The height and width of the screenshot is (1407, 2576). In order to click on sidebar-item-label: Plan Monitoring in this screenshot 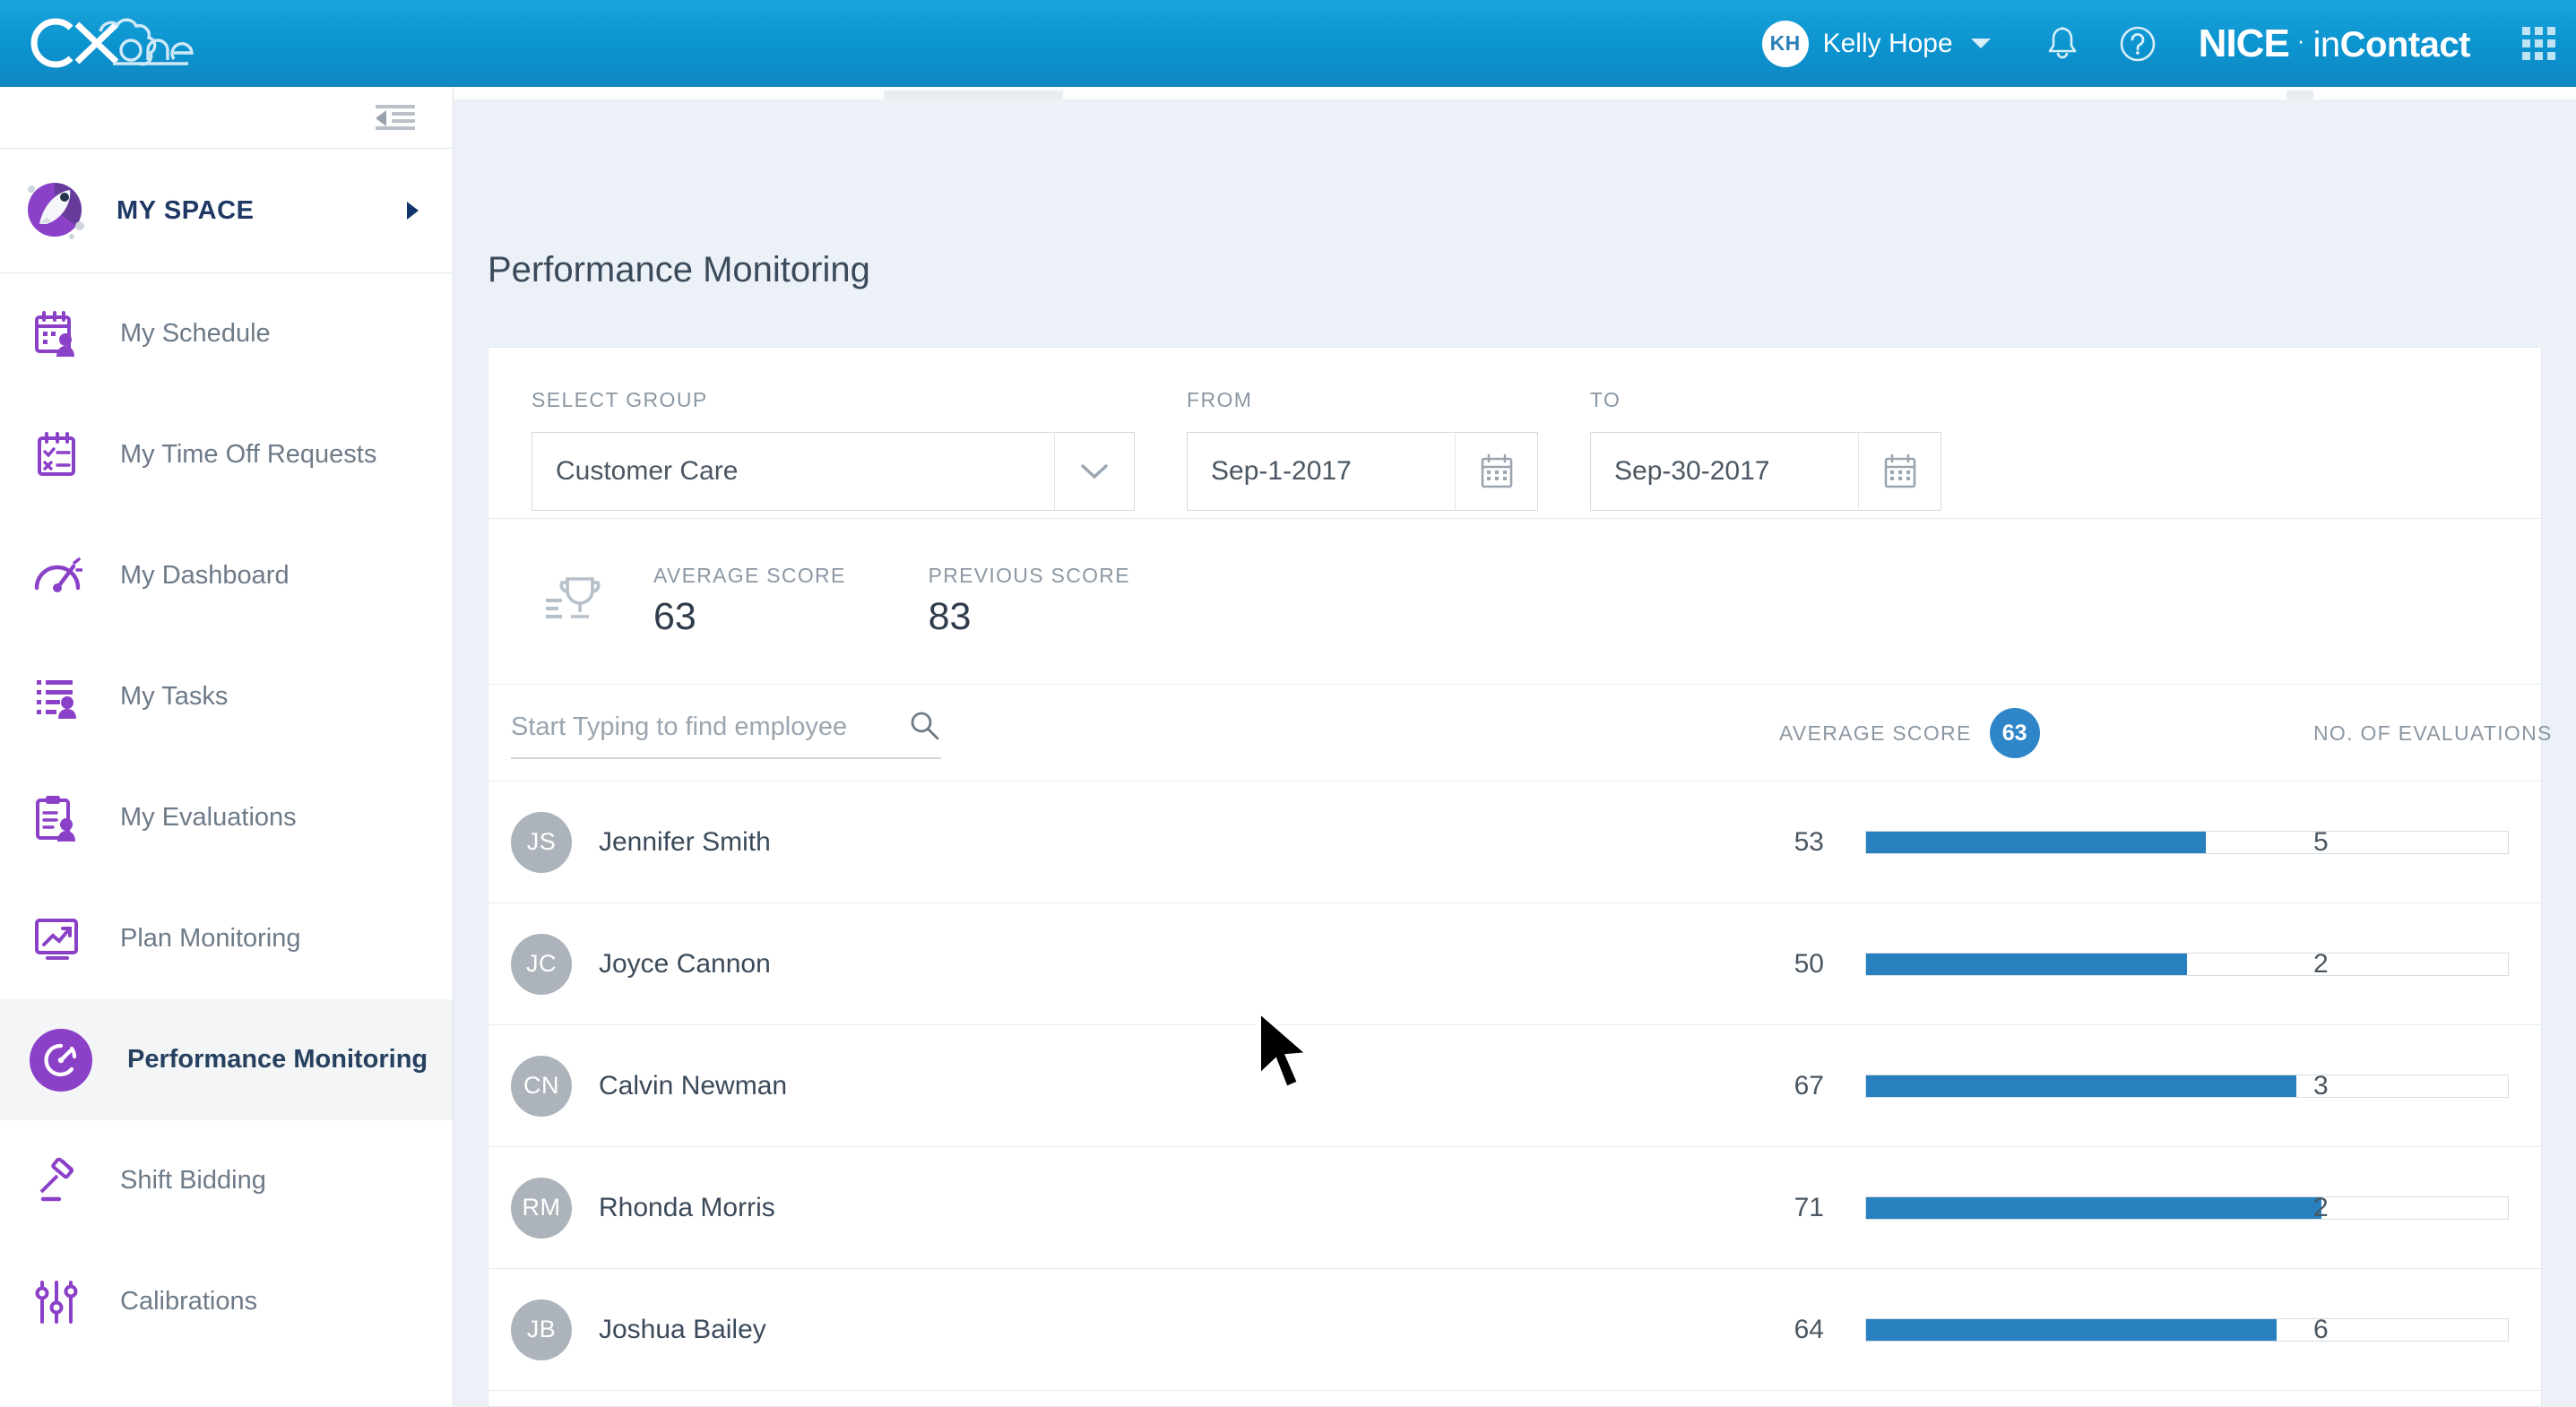, I will do `click(210, 939)`.